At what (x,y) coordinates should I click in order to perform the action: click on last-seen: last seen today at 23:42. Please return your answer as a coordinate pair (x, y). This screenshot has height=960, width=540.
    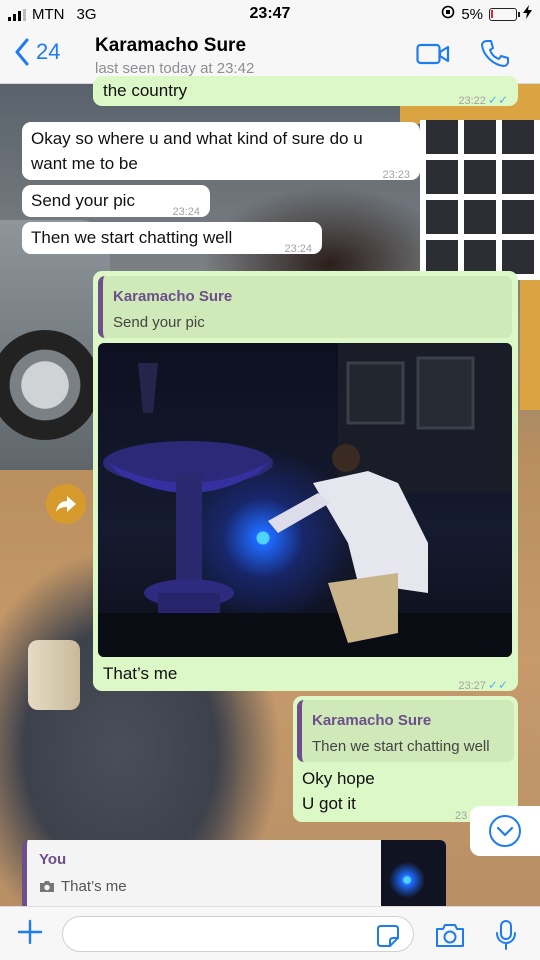
    Looking at the image, I should click on (175, 68).